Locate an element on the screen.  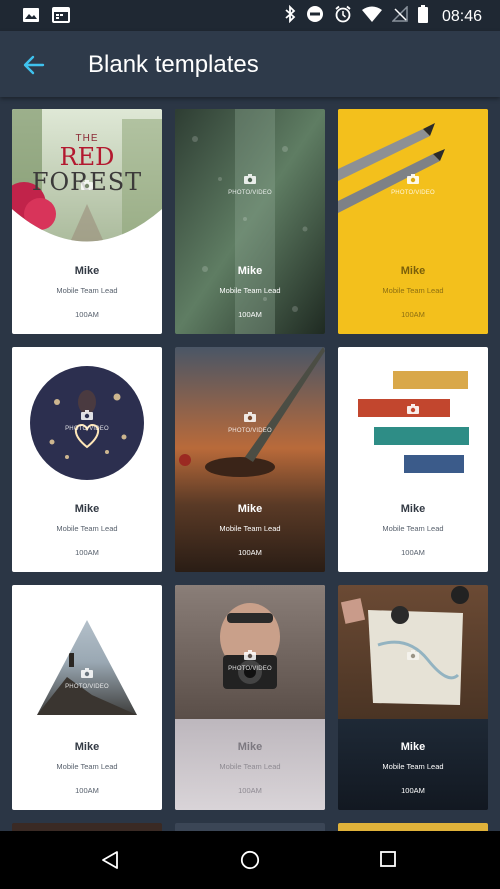
nav-back-button is located at coordinates (110, 862).